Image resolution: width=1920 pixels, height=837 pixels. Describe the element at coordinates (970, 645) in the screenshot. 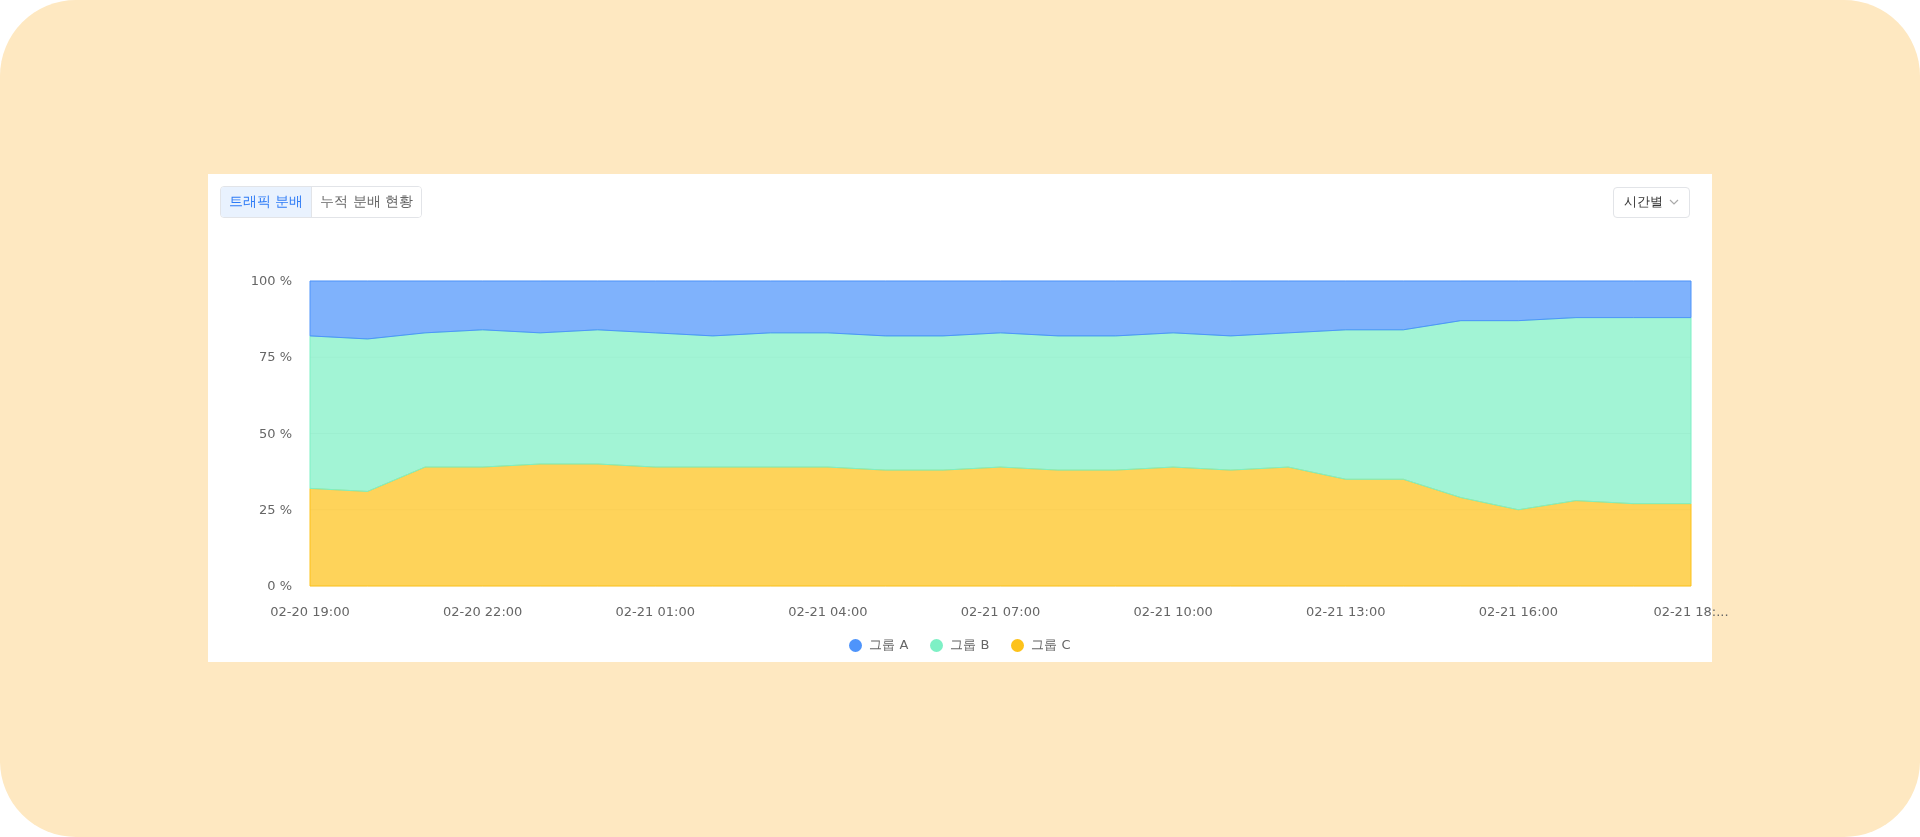

I see `legend-label: 그룹 B` at that location.